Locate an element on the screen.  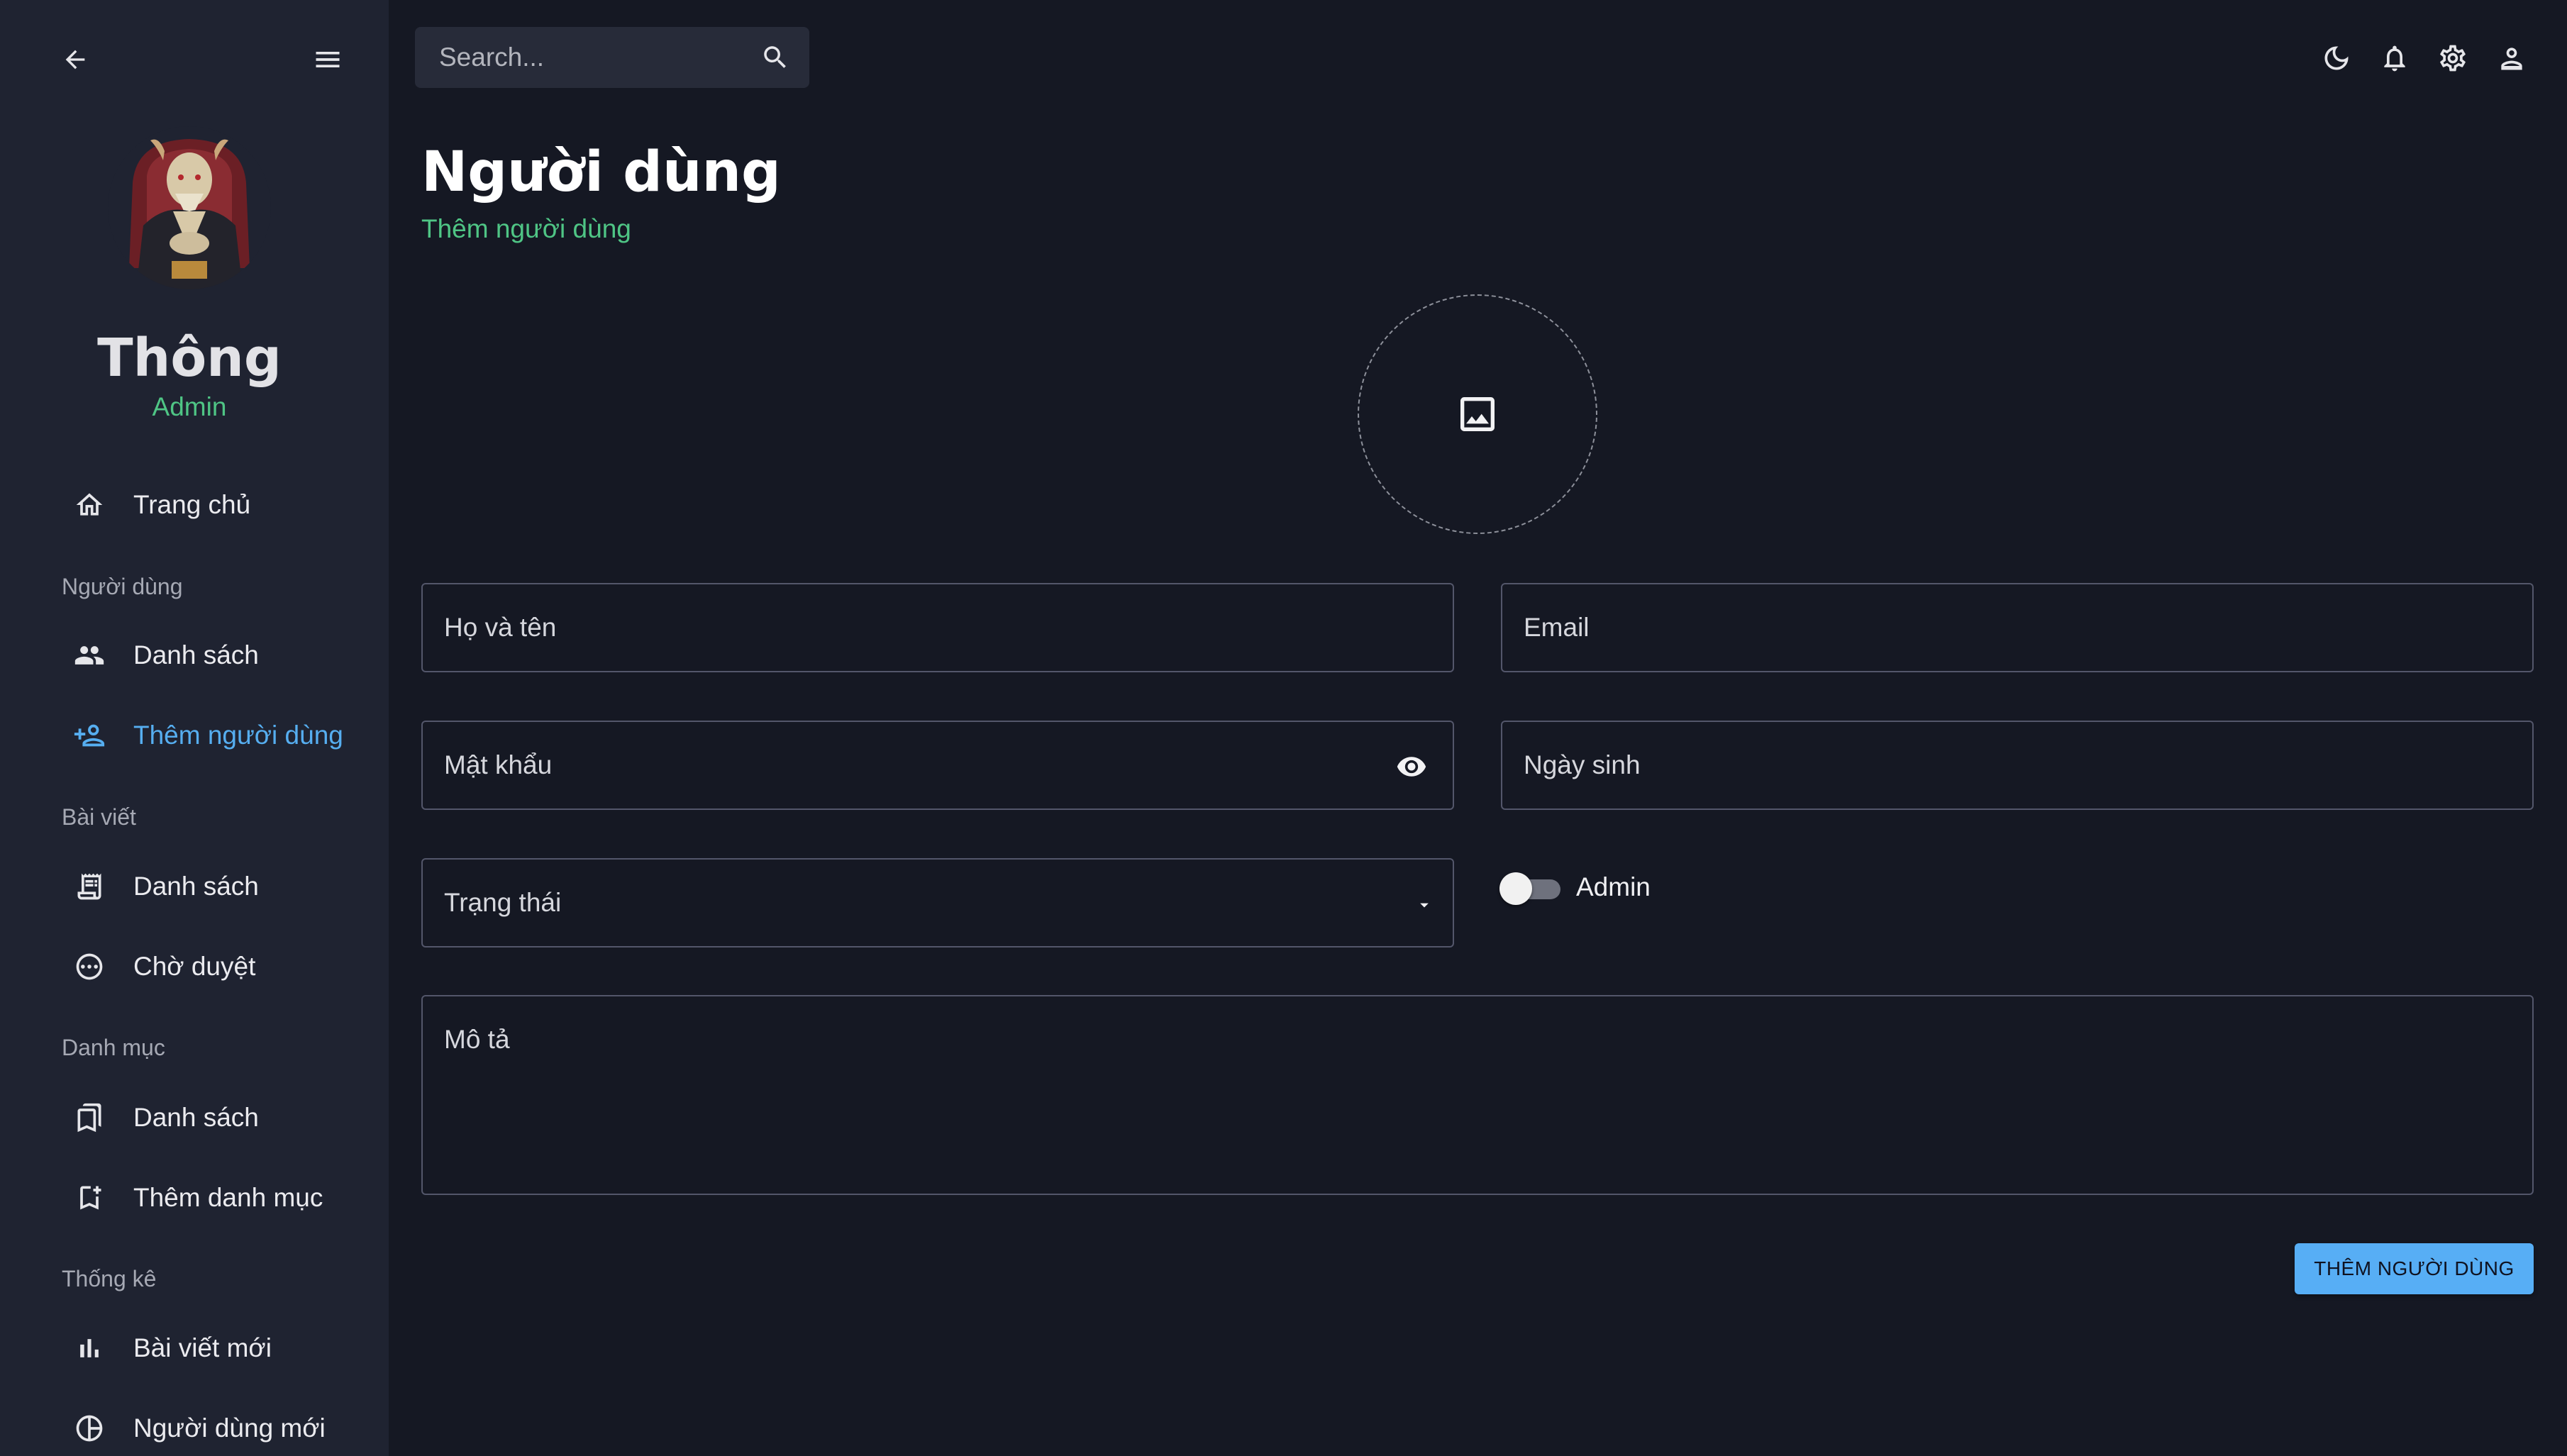
profile-role: Admin is located at coordinates (189, 407).